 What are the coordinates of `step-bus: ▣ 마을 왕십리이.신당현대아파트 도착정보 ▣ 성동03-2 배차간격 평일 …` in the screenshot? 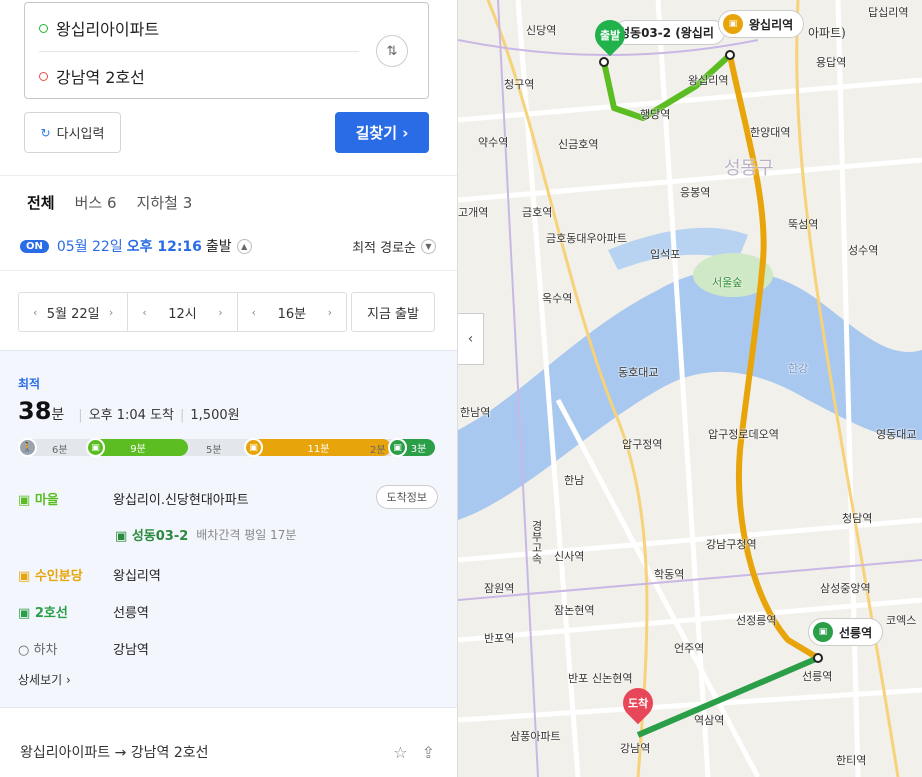 It's located at (228, 514).